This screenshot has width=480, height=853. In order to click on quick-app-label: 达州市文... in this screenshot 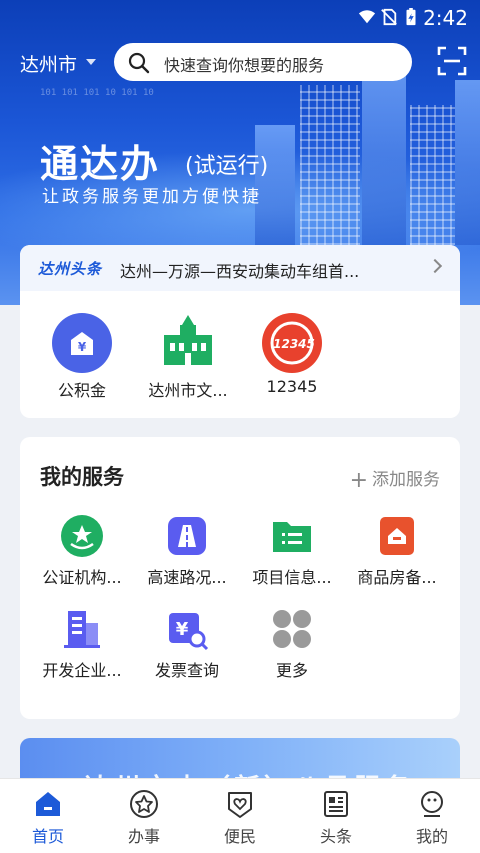, I will do `click(188, 390)`.